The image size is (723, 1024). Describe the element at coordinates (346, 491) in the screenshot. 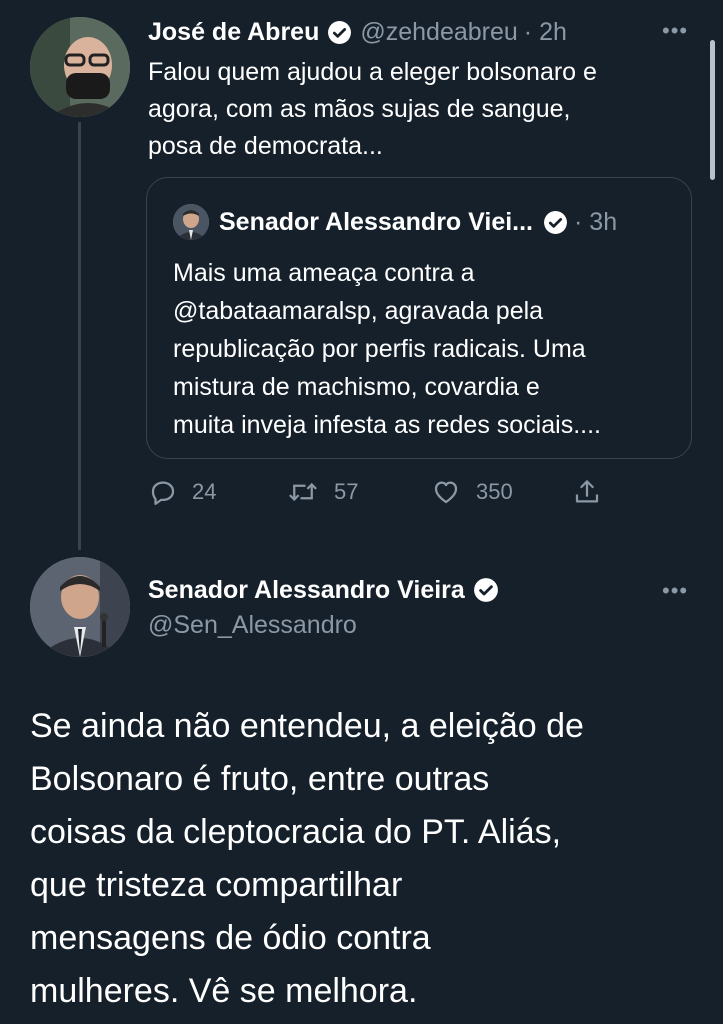

I see `retweet-count: 57` at that location.